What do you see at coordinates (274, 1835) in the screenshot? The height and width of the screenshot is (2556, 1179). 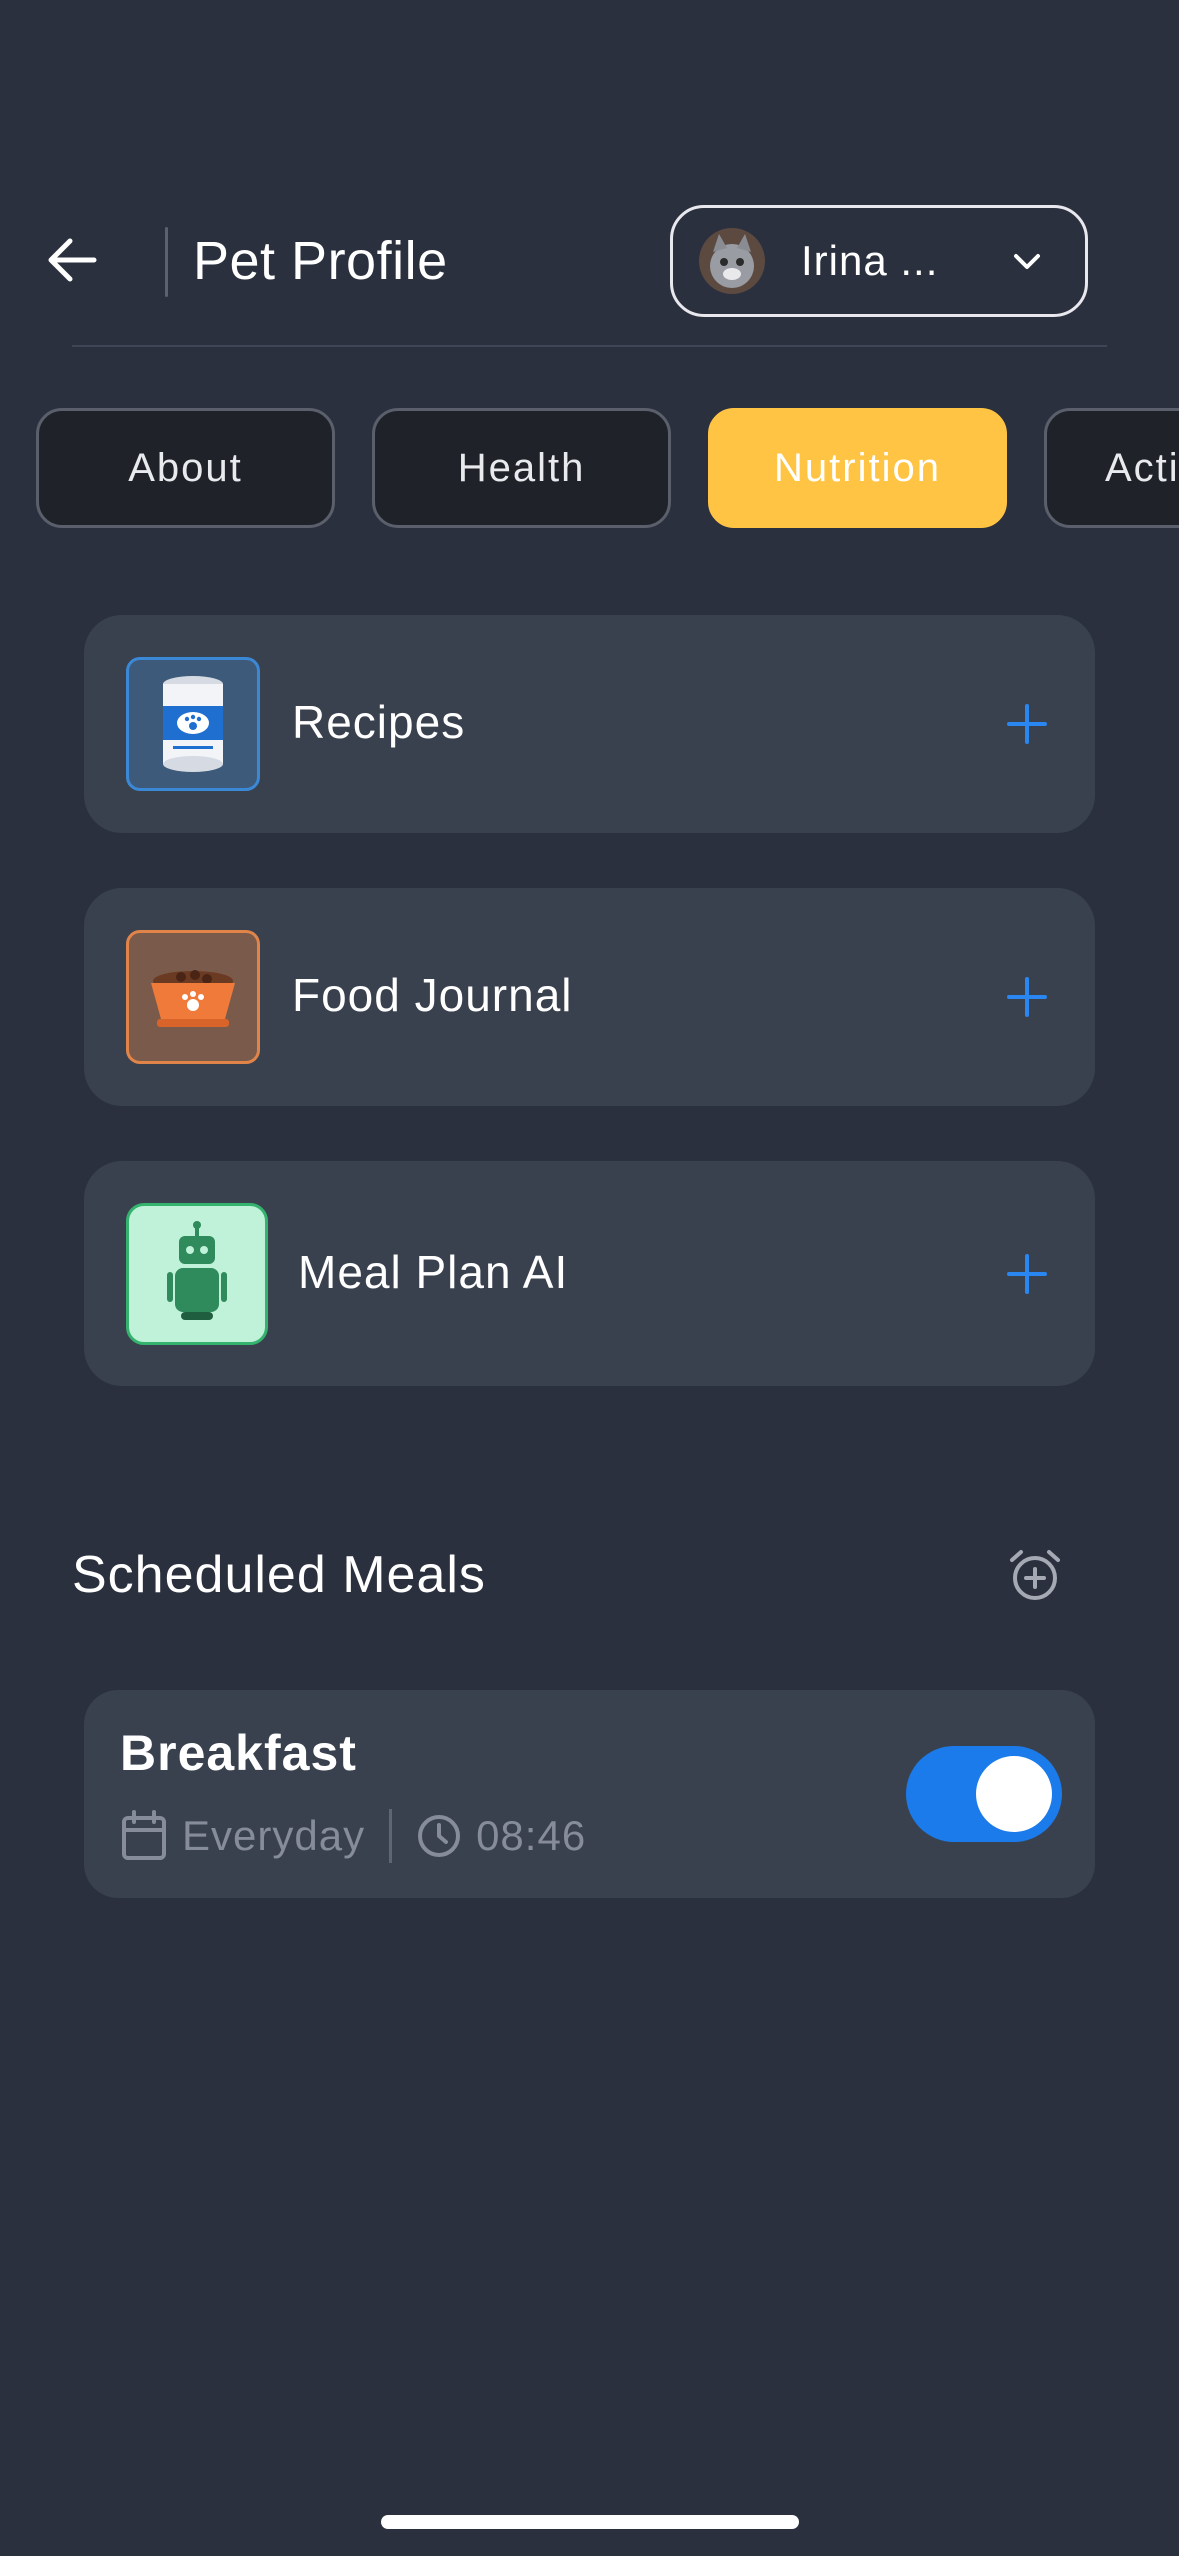 I see `meal-repeat: Everyday` at bounding box center [274, 1835].